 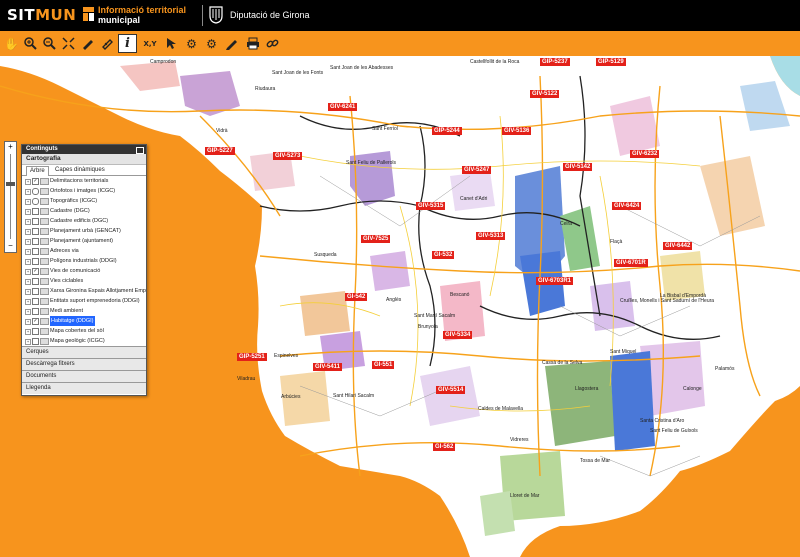 What do you see at coordinates (84, 181) in the screenshot?
I see `layer-item: + ✓ Delimitacions territorials` at bounding box center [84, 181].